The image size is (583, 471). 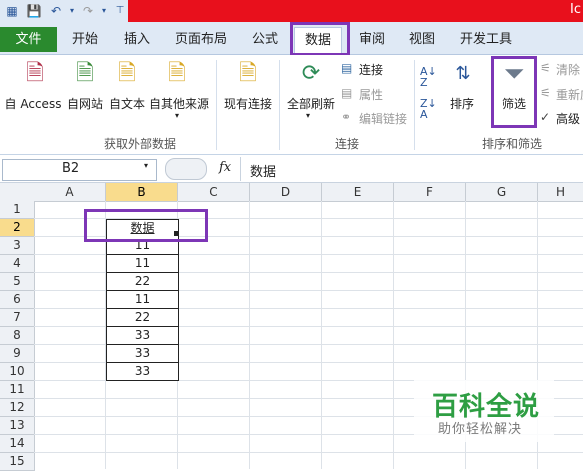 What do you see at coordinates (17, 210) in the screenshot?
I see `row-header-1: 1` at bounding box center [17, 210].